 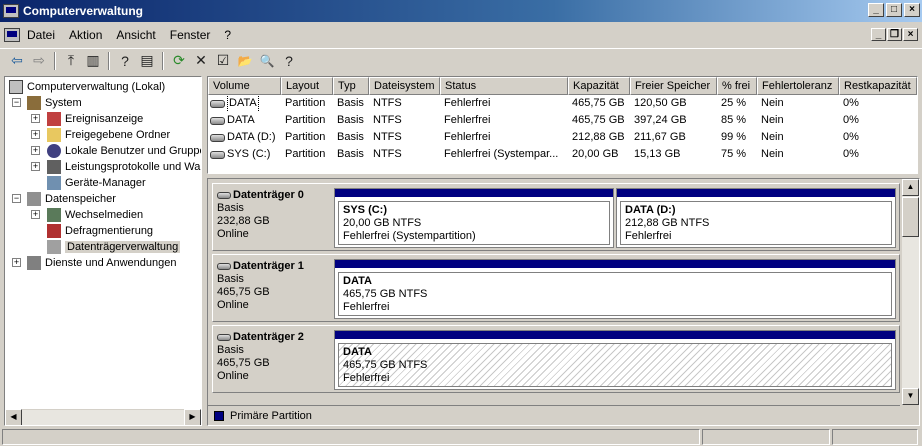 I want to click on expand-toggle-freigaben: +, so click(x=35, y=134).